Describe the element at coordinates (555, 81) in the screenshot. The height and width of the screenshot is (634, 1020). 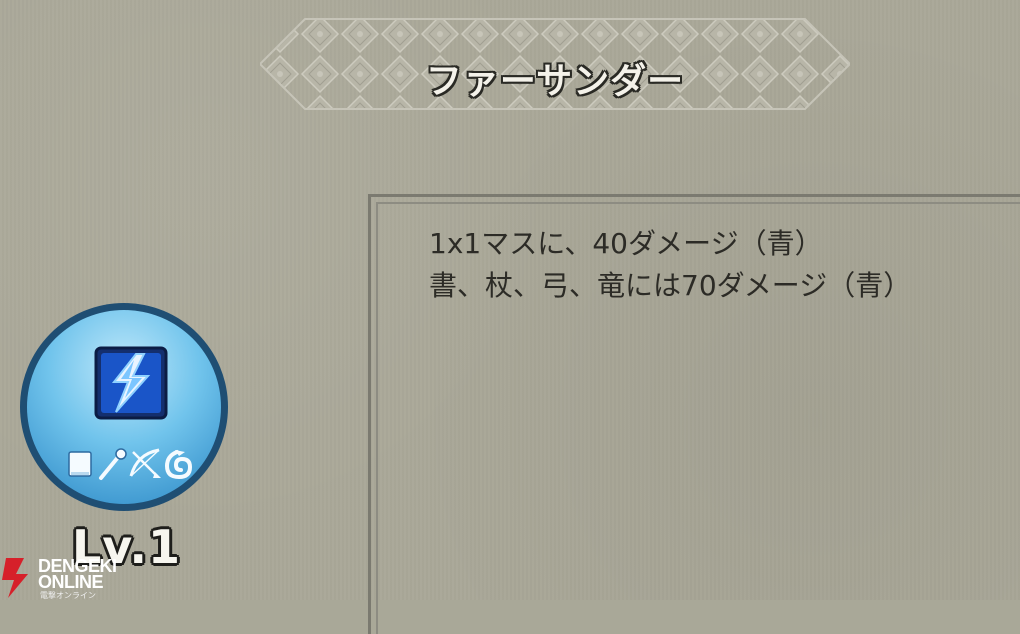
I see `skill-title: ファーサンダー` at that location.